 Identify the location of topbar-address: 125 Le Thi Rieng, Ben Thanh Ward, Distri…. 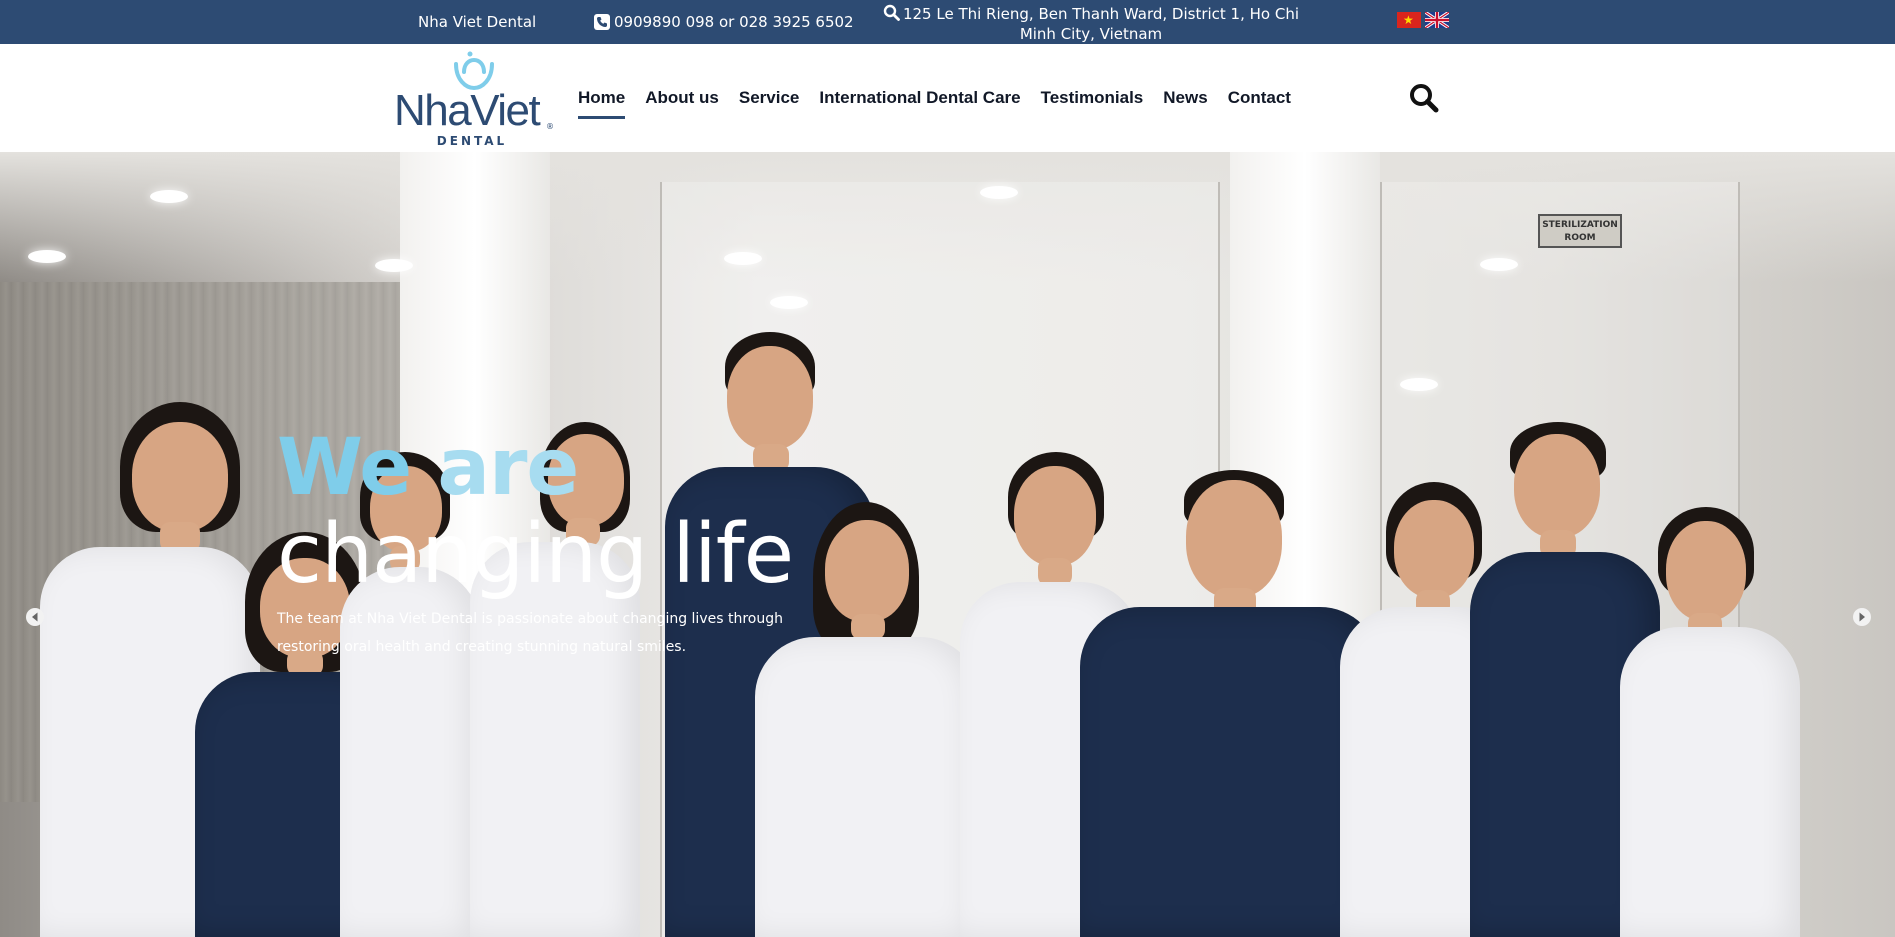
(1091, 23).